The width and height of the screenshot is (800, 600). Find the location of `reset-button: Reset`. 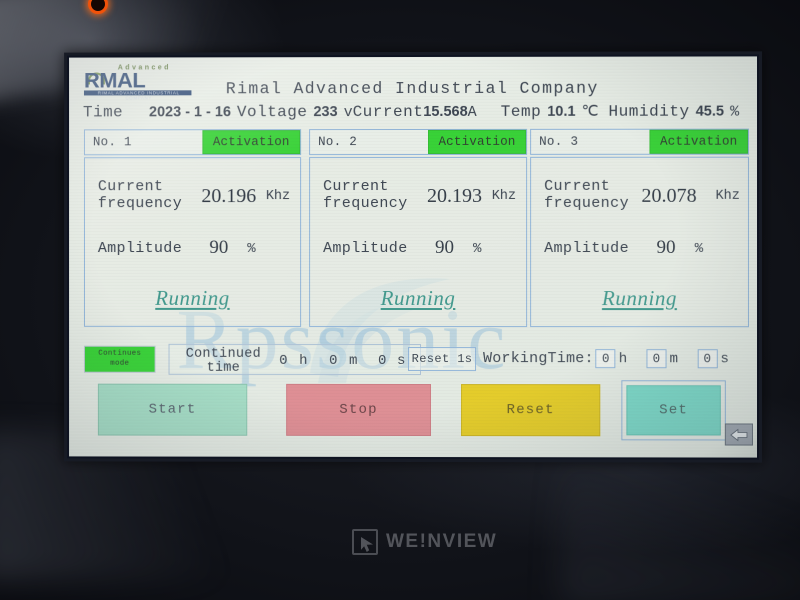

reset-button: Reset is located at coordinates (531, 410).